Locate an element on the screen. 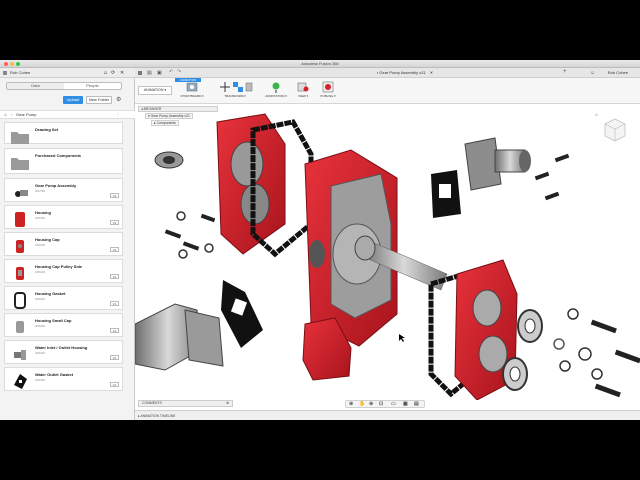 This screenshot has width=640, height=480. item-name: Housing Cap Pulley Side is located at coordinates (59, 266).